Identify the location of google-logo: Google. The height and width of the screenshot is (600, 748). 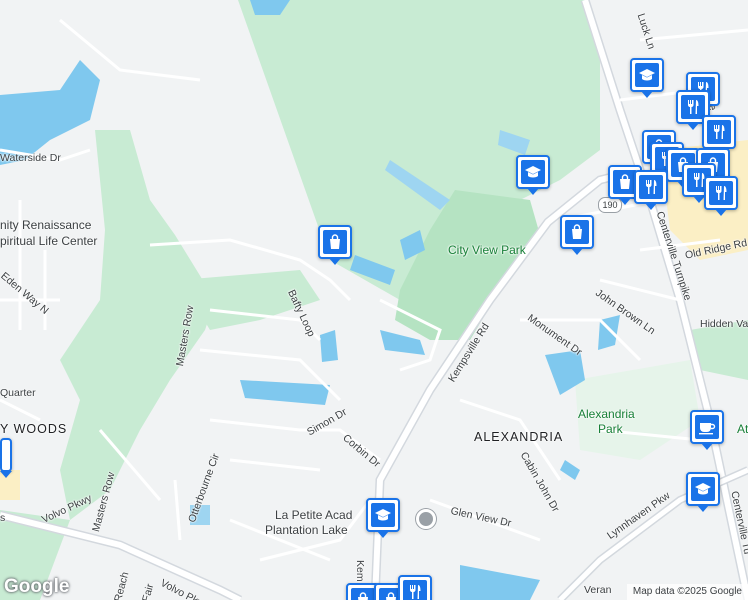
(37, 586).